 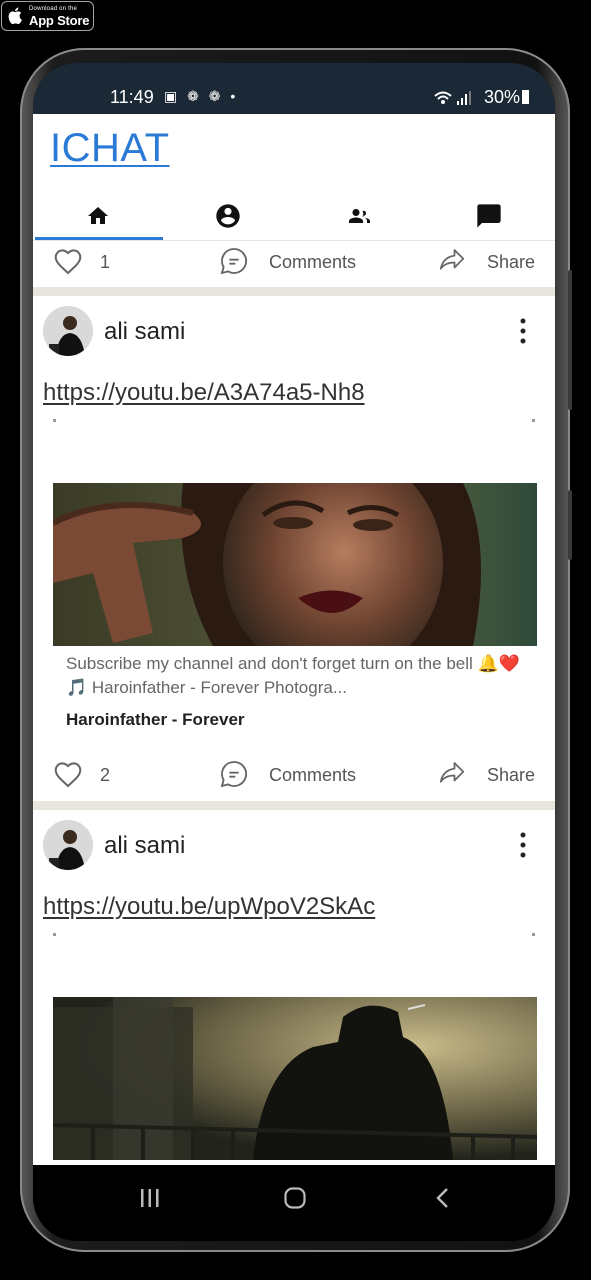 I want to click on home-button-icon, so click(x=295, y=1198).